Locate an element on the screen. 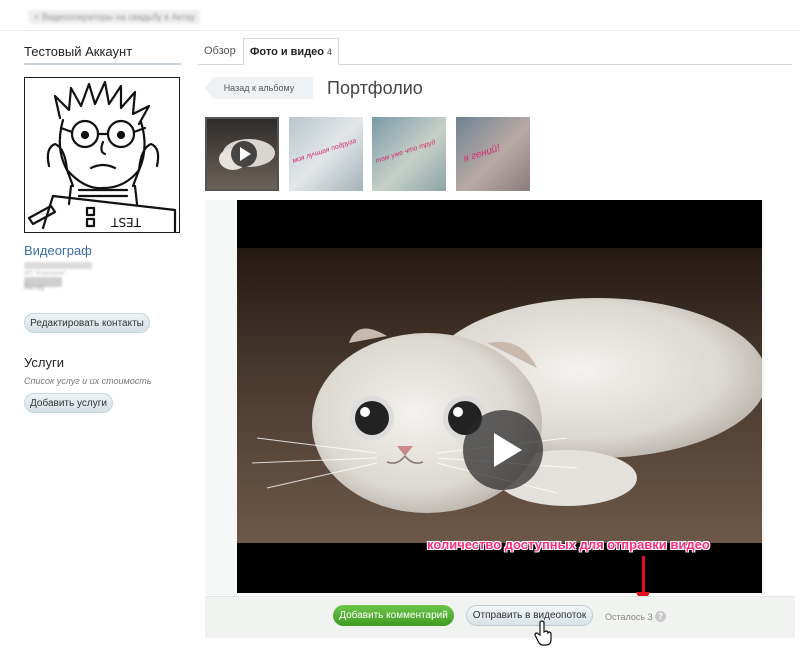 The height and width of the screenshot is (649, 800). breadcrumb: < Видеооператоры на свадьбу в Актау is located at coordinates (114, 17).